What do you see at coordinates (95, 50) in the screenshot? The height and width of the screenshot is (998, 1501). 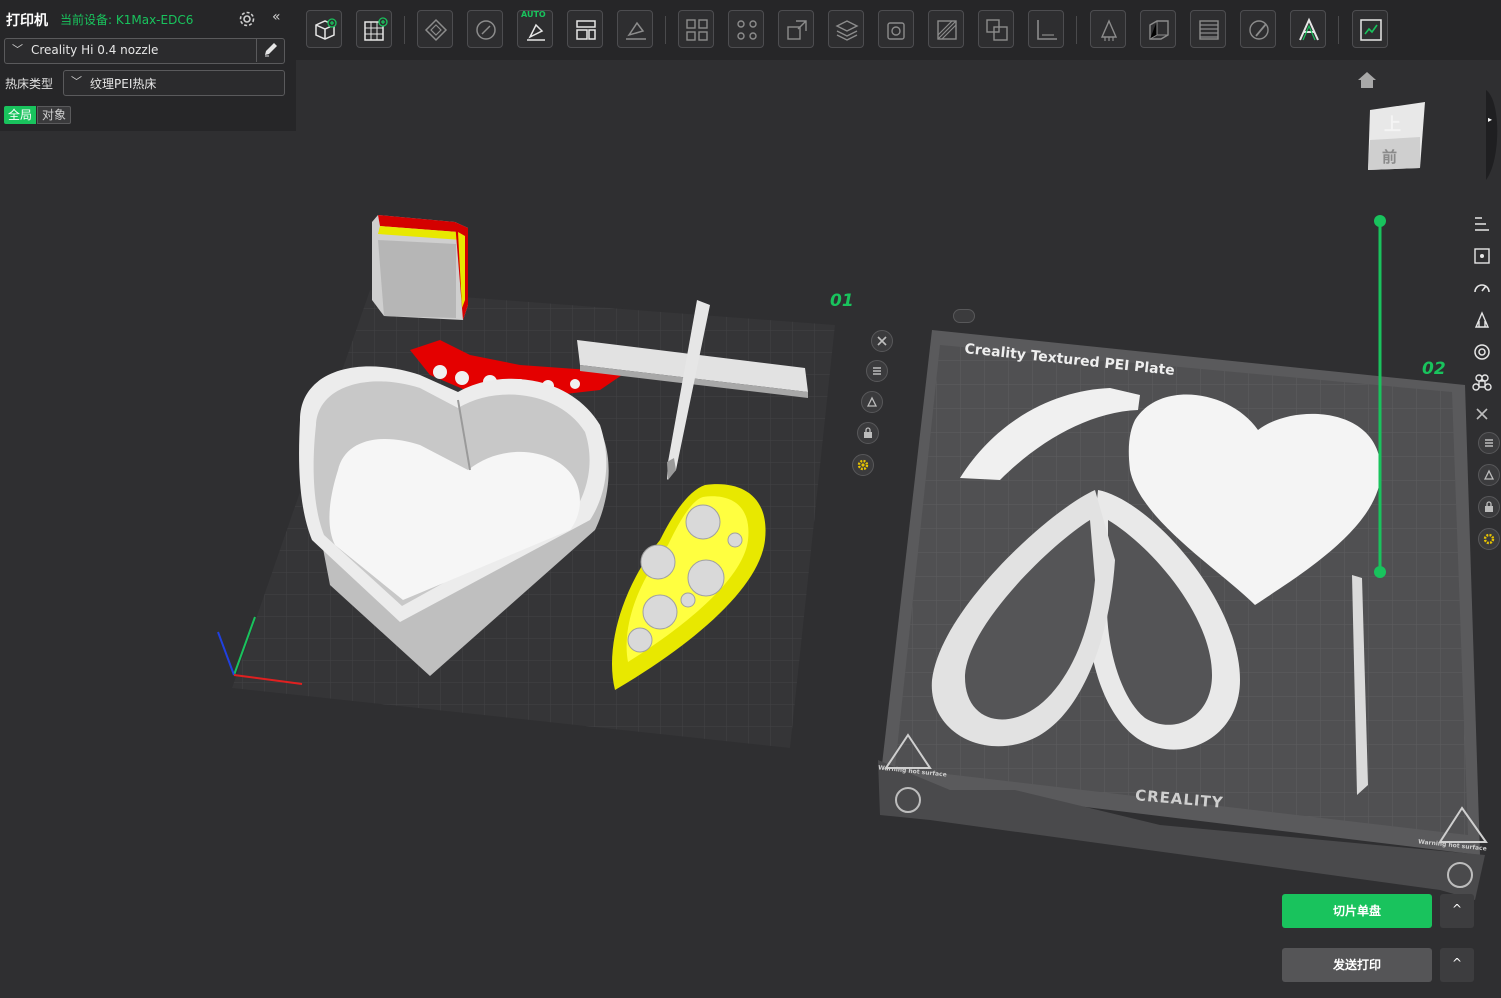 I see `nozzle-profile-value: Creality Hi 0.4 nozzle` at bounding box center [95, 50].